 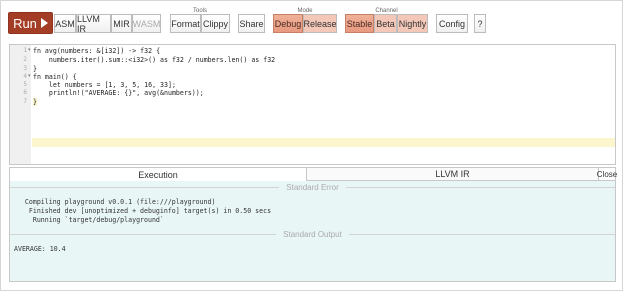 What do you see at coordinates (288, 23) in the screenshot?
I see `debug-button: Debug` at bounding box center [288, 23].